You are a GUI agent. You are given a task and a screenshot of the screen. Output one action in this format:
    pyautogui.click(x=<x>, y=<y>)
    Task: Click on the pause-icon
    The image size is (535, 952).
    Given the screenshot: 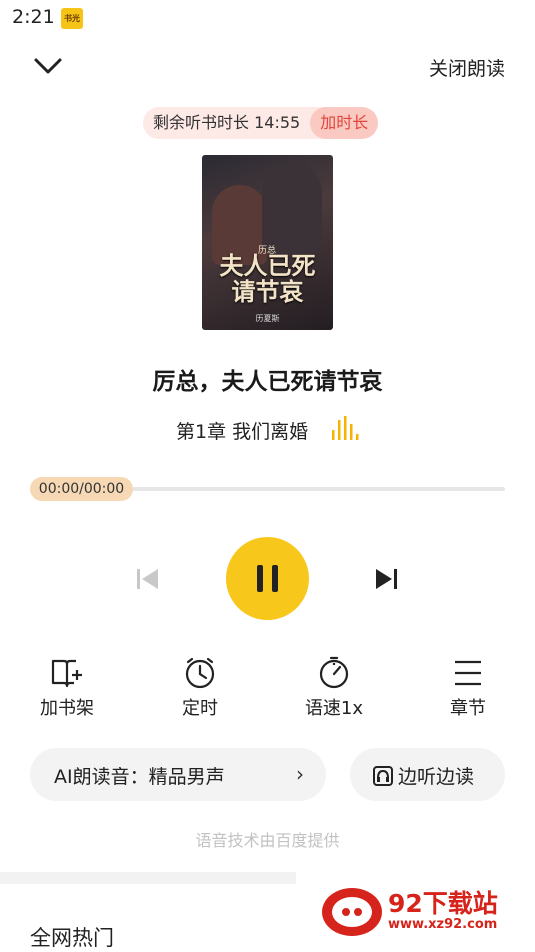 What is the action you would take?
    pyautogui.click(x=267, y=578)
    